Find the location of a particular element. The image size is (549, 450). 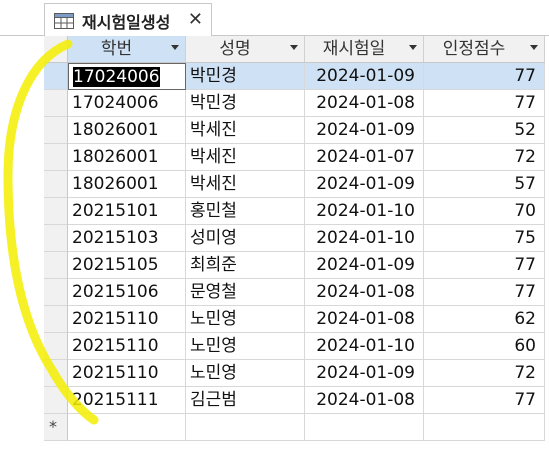

yellow-annotation-stroke is located at coordinates (51, 232).